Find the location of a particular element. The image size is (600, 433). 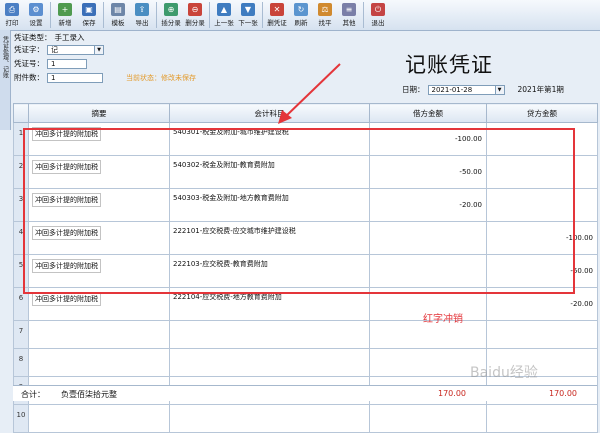

delete-entry-button: ⊖ 删分录 is located at coordinates (195, 15).